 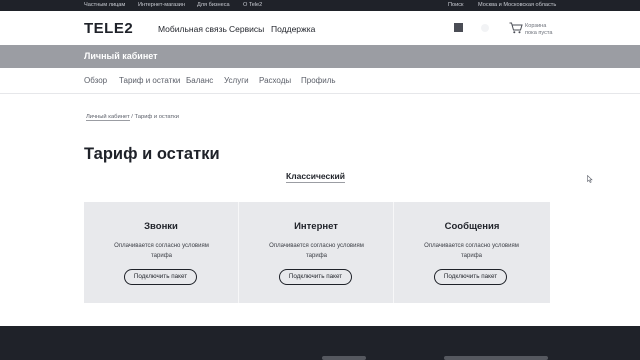 What do you see at coordinates (320, 343) in the screenshot?
I see `site-footer` at bounding box center [320, 343].